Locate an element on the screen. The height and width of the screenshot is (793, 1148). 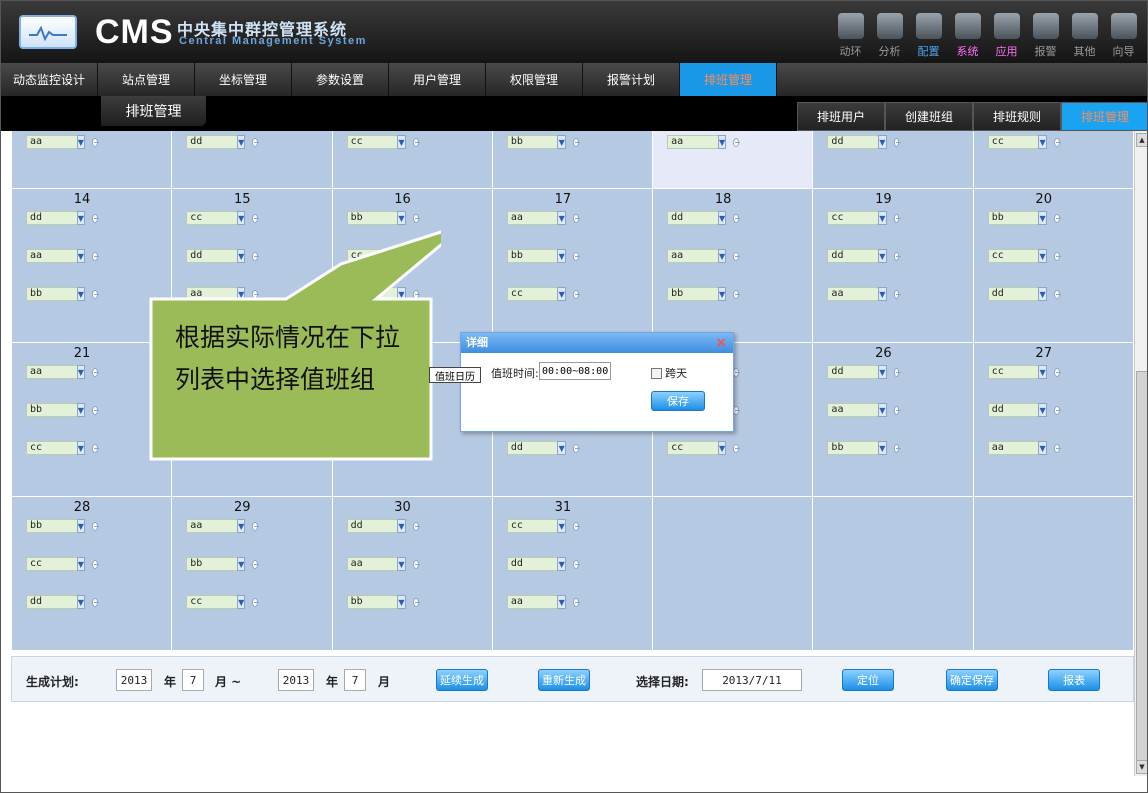
date-input: 2013/7/11 is located at coordinates (752, 680).